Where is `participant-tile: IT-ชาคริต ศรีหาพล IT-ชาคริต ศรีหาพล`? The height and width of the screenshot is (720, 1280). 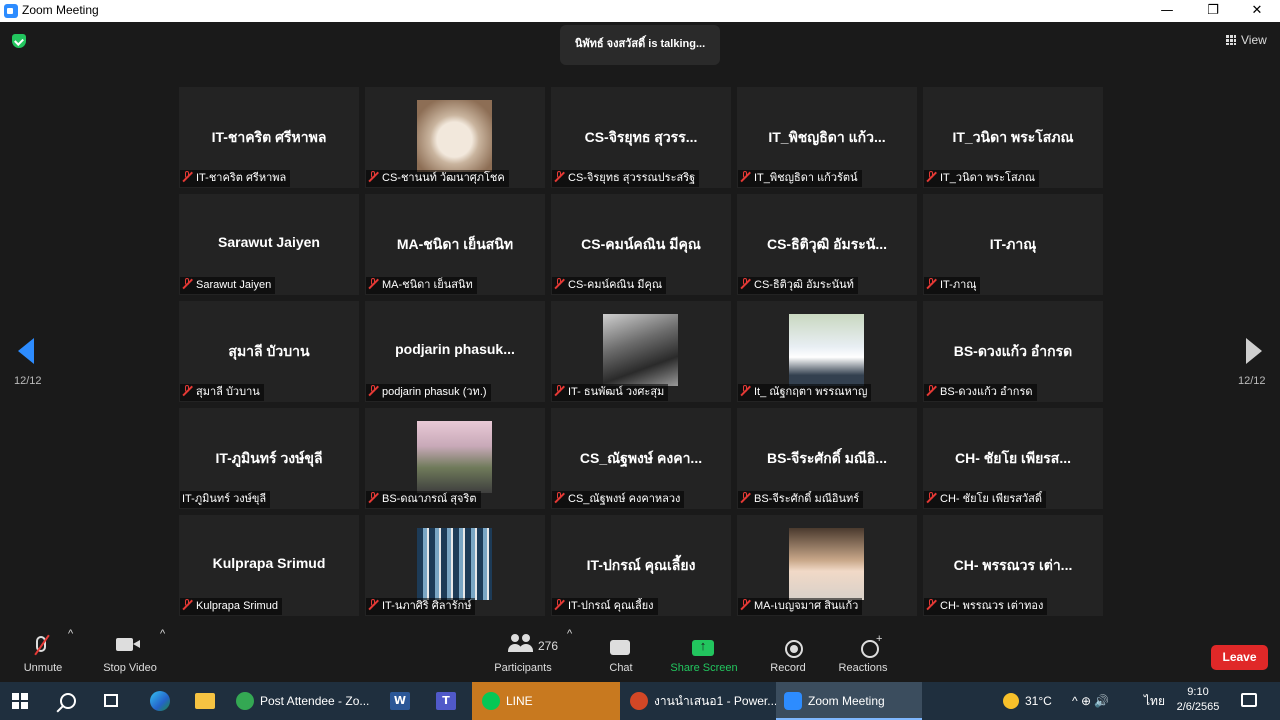
participant-tile: IT-ชาคริต ศรีหาพล IT-ชาคริต ศรีหาพล is located at coordinates (269, 137).